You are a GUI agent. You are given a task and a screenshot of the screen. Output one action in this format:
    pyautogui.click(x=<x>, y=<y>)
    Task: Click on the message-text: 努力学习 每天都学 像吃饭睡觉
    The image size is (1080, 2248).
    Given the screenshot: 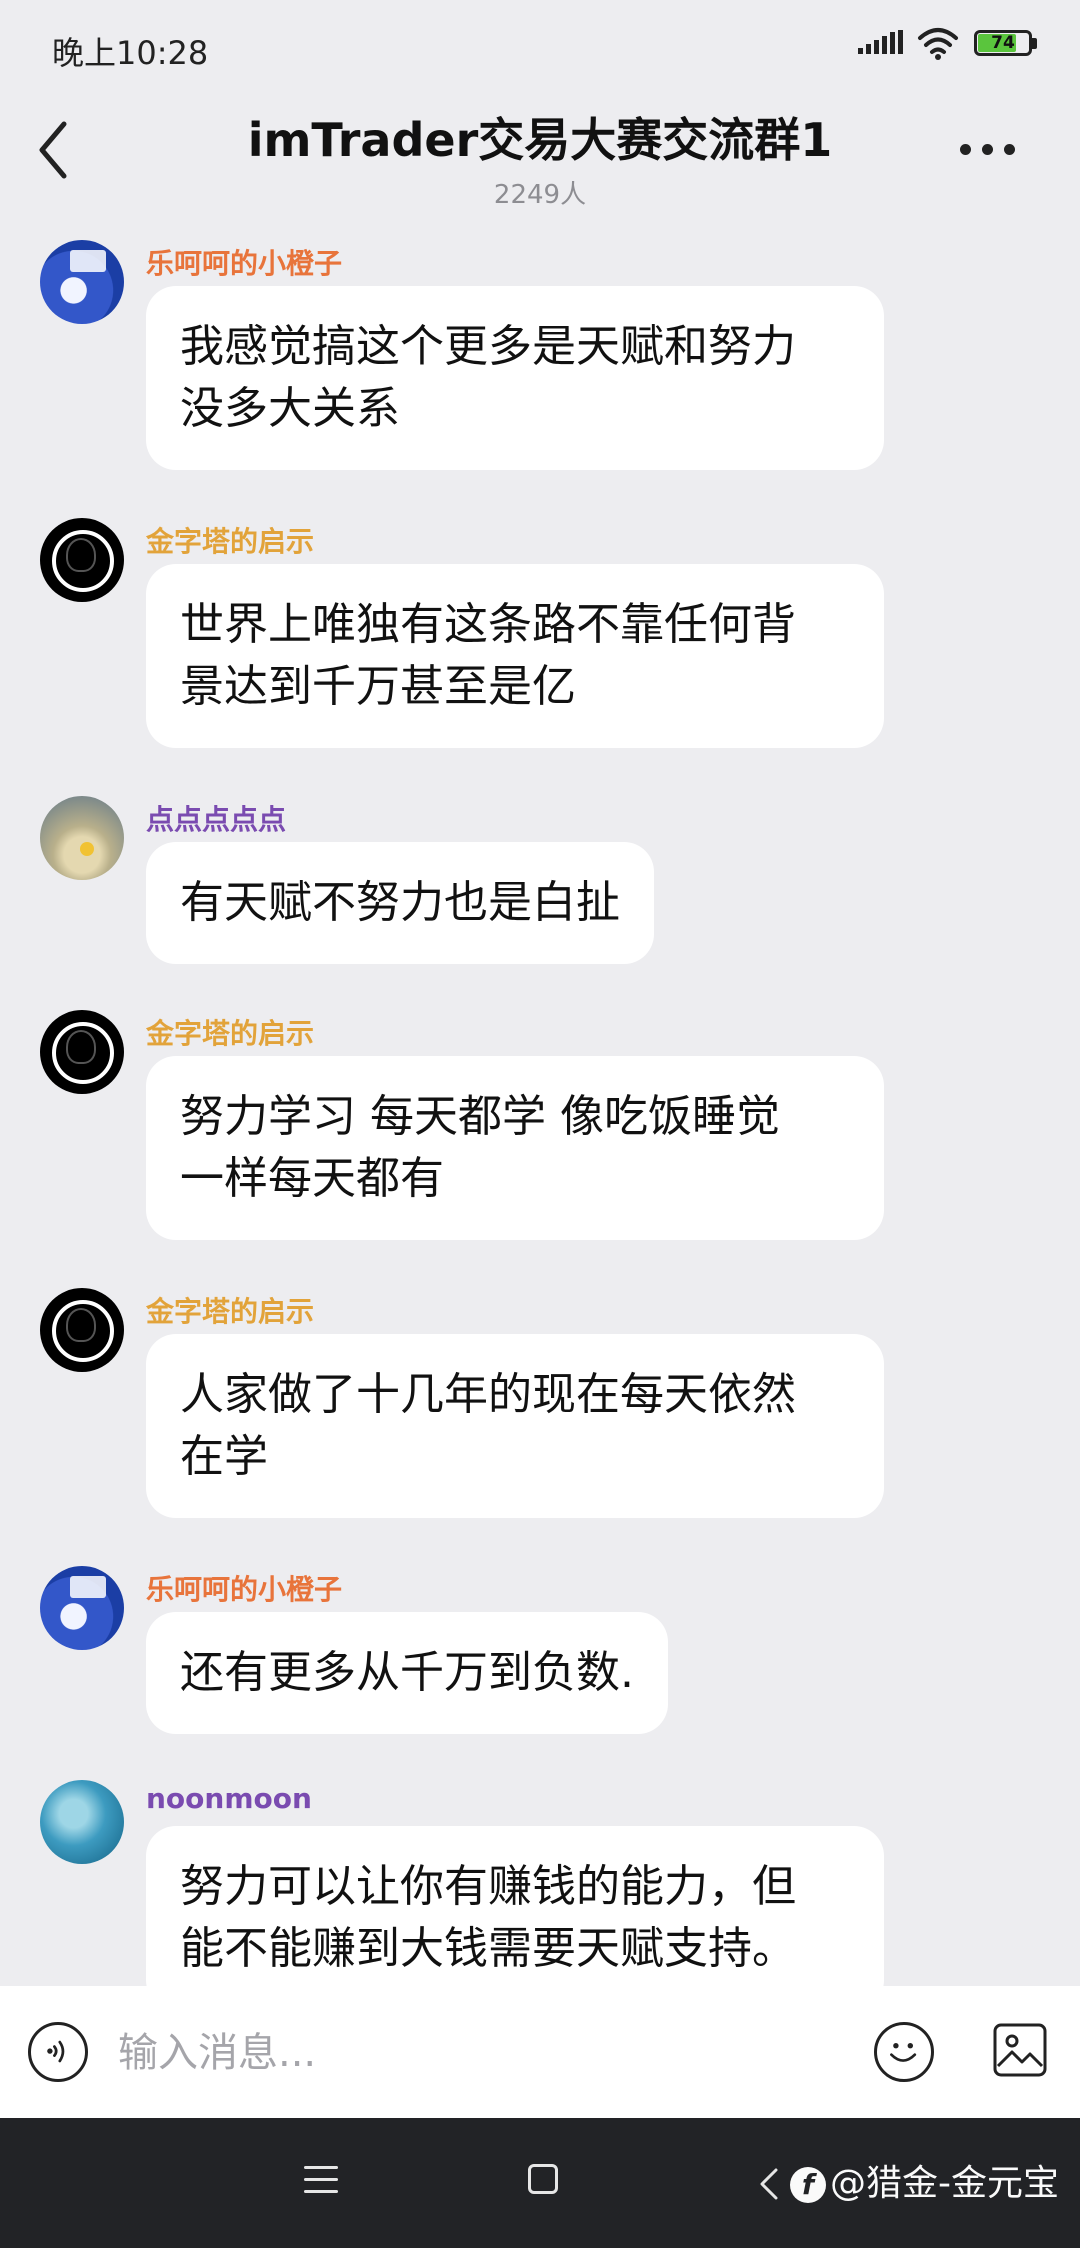 What is the action you would take?
    pyautogui.click(x=480, y=1116)
    